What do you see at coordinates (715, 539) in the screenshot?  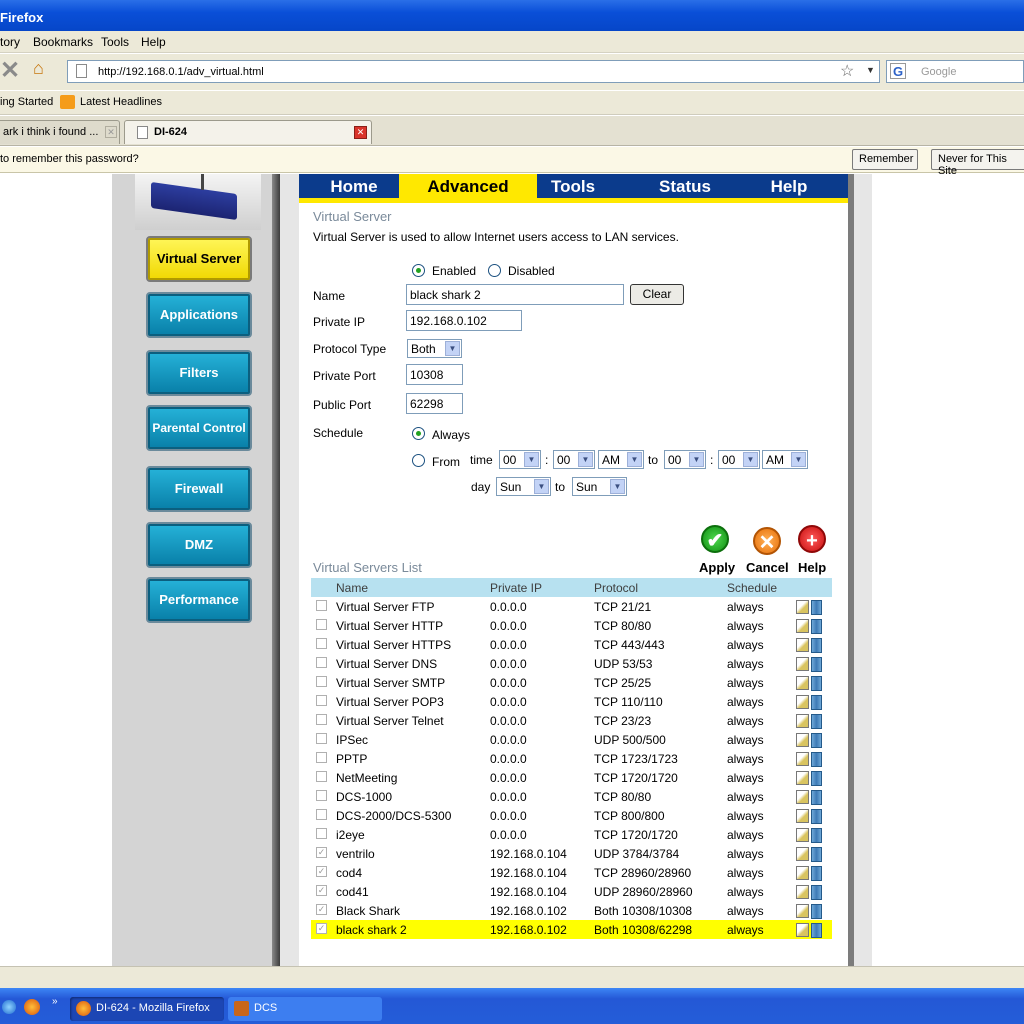 I see `apply-icon: ✔` at bounding box center [715, 539].